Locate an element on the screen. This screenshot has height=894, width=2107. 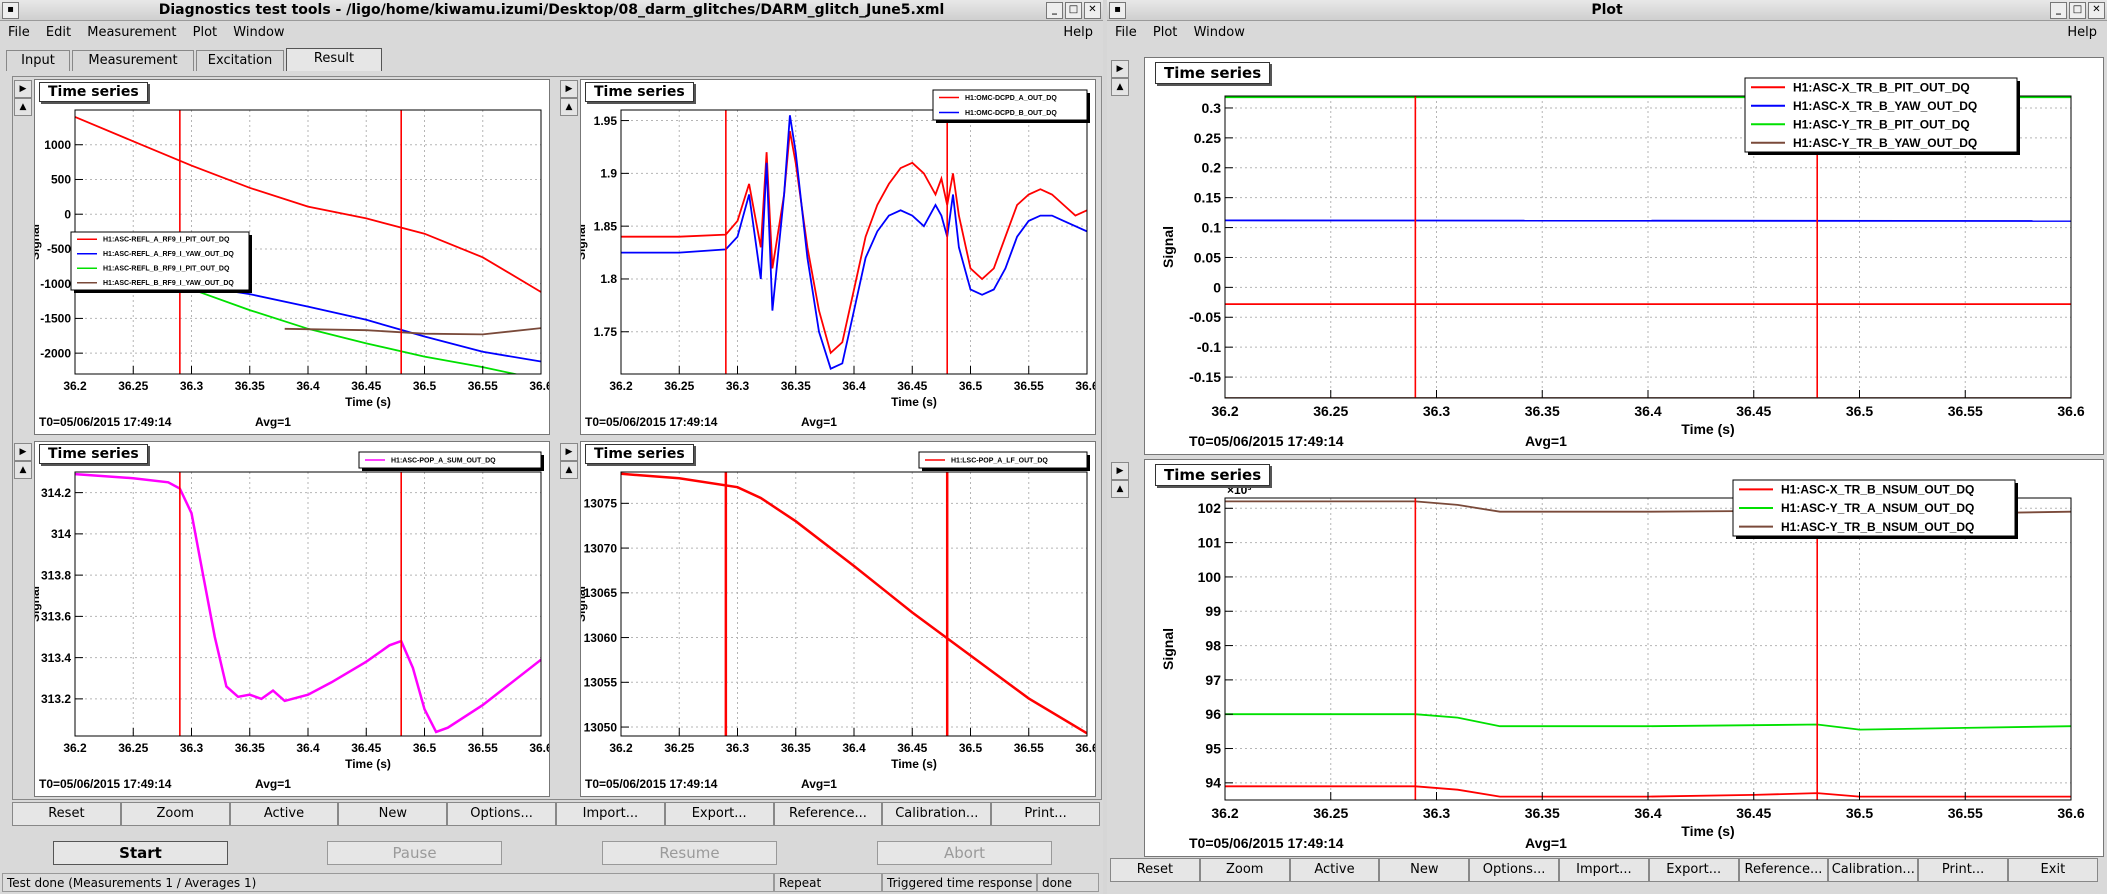
y-tick-label: 313.4 is located at coordinates (56, 658).